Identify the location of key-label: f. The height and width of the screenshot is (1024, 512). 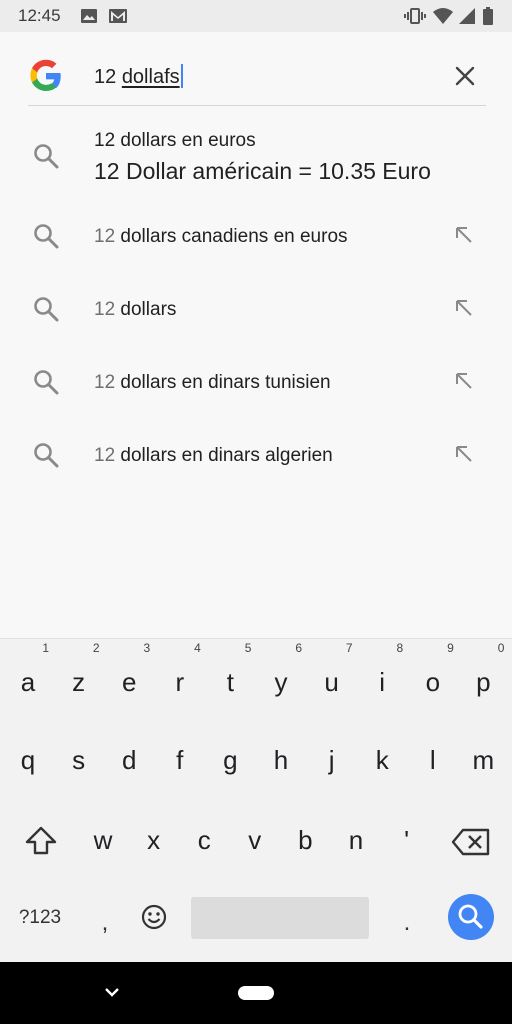
(180, 760).